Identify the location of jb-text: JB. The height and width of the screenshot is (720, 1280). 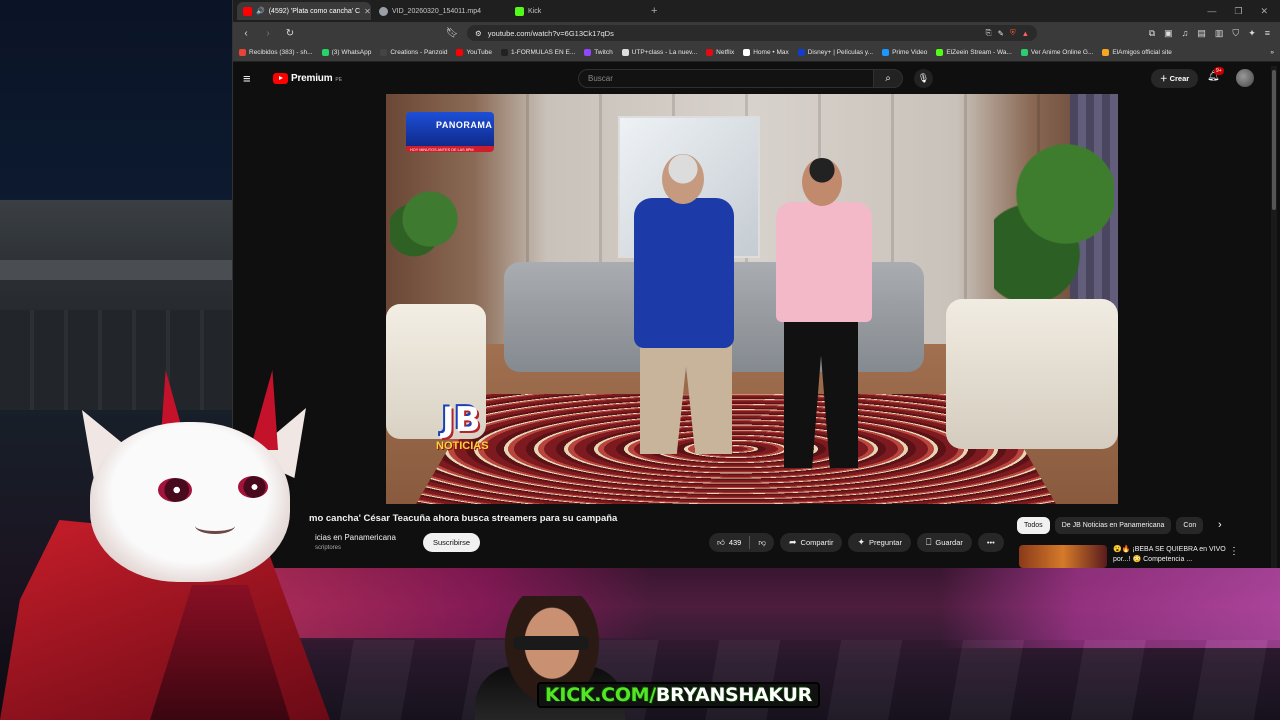
(461, 420).